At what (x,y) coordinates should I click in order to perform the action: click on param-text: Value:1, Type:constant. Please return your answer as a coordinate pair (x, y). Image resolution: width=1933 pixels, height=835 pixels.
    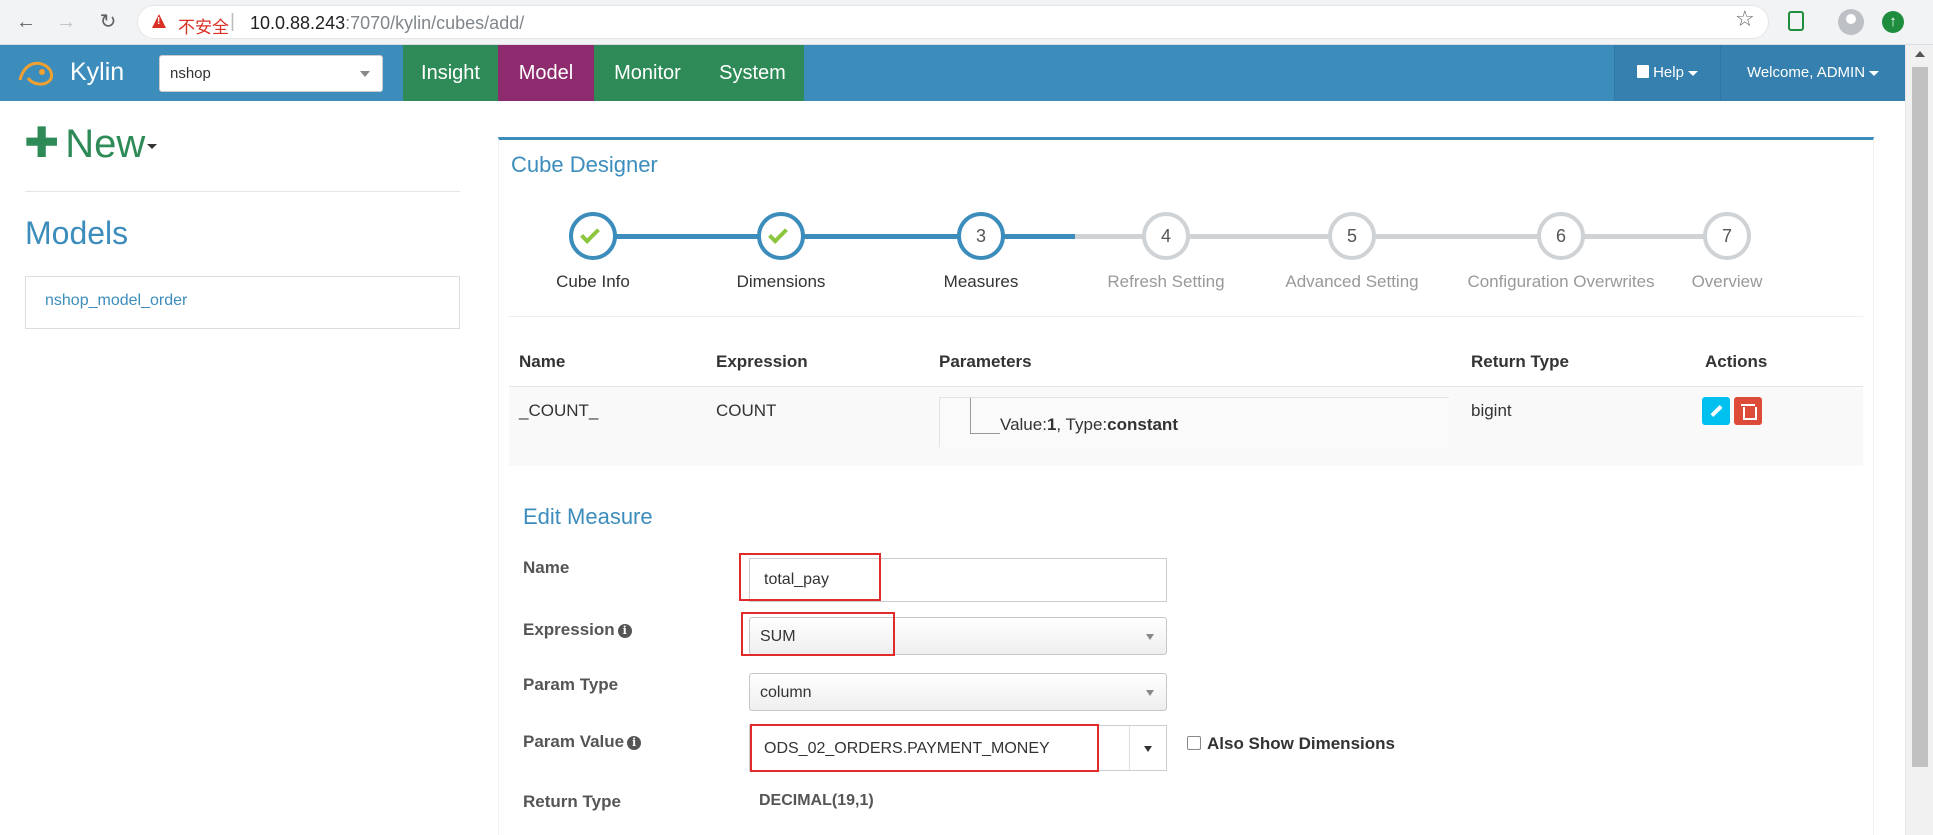
    Looking at the image, I should click on (1089, 424).